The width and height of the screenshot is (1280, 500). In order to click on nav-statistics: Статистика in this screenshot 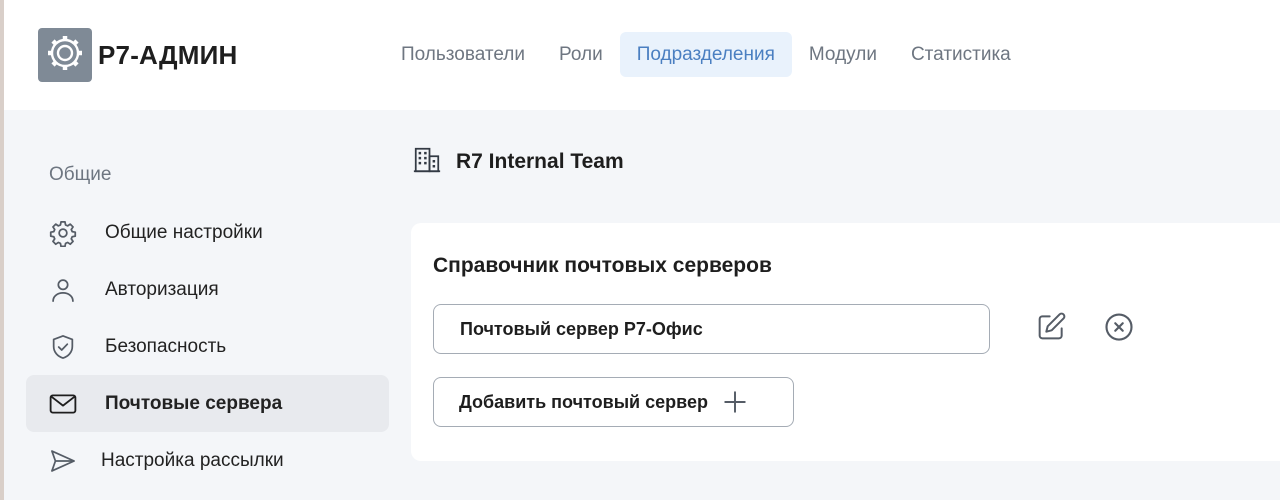, I will do `click(961, 54)`.